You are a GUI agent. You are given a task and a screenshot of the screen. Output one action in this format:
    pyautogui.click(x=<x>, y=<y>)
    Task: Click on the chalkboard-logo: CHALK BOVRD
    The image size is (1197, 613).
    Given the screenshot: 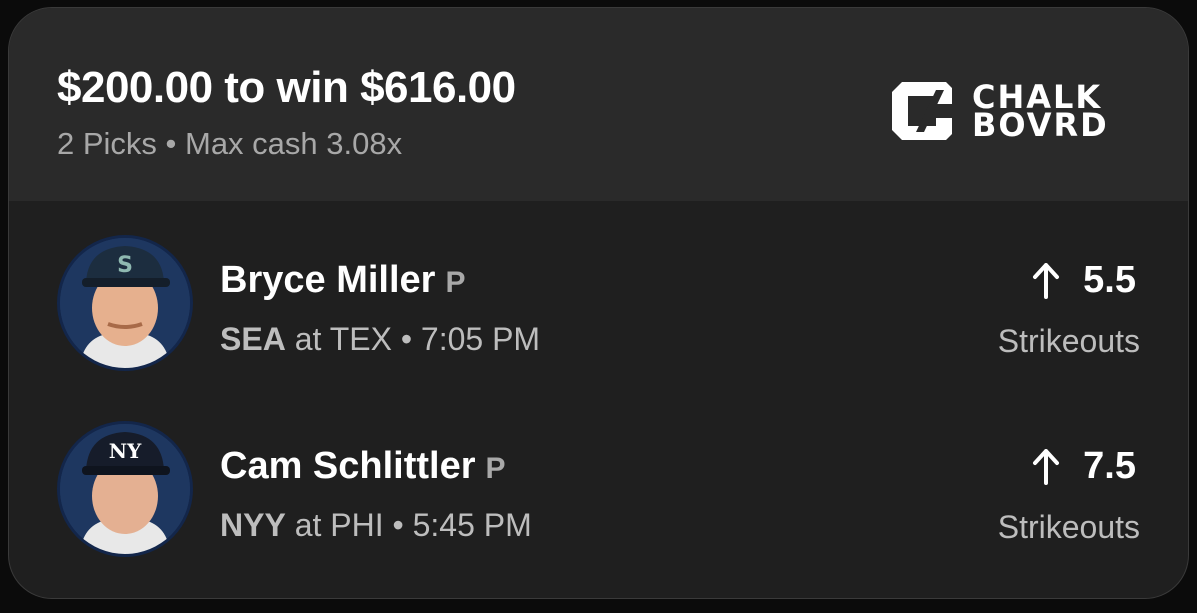 What is the action you would take?
    pyautogui.click(x=1000, y=112)
    